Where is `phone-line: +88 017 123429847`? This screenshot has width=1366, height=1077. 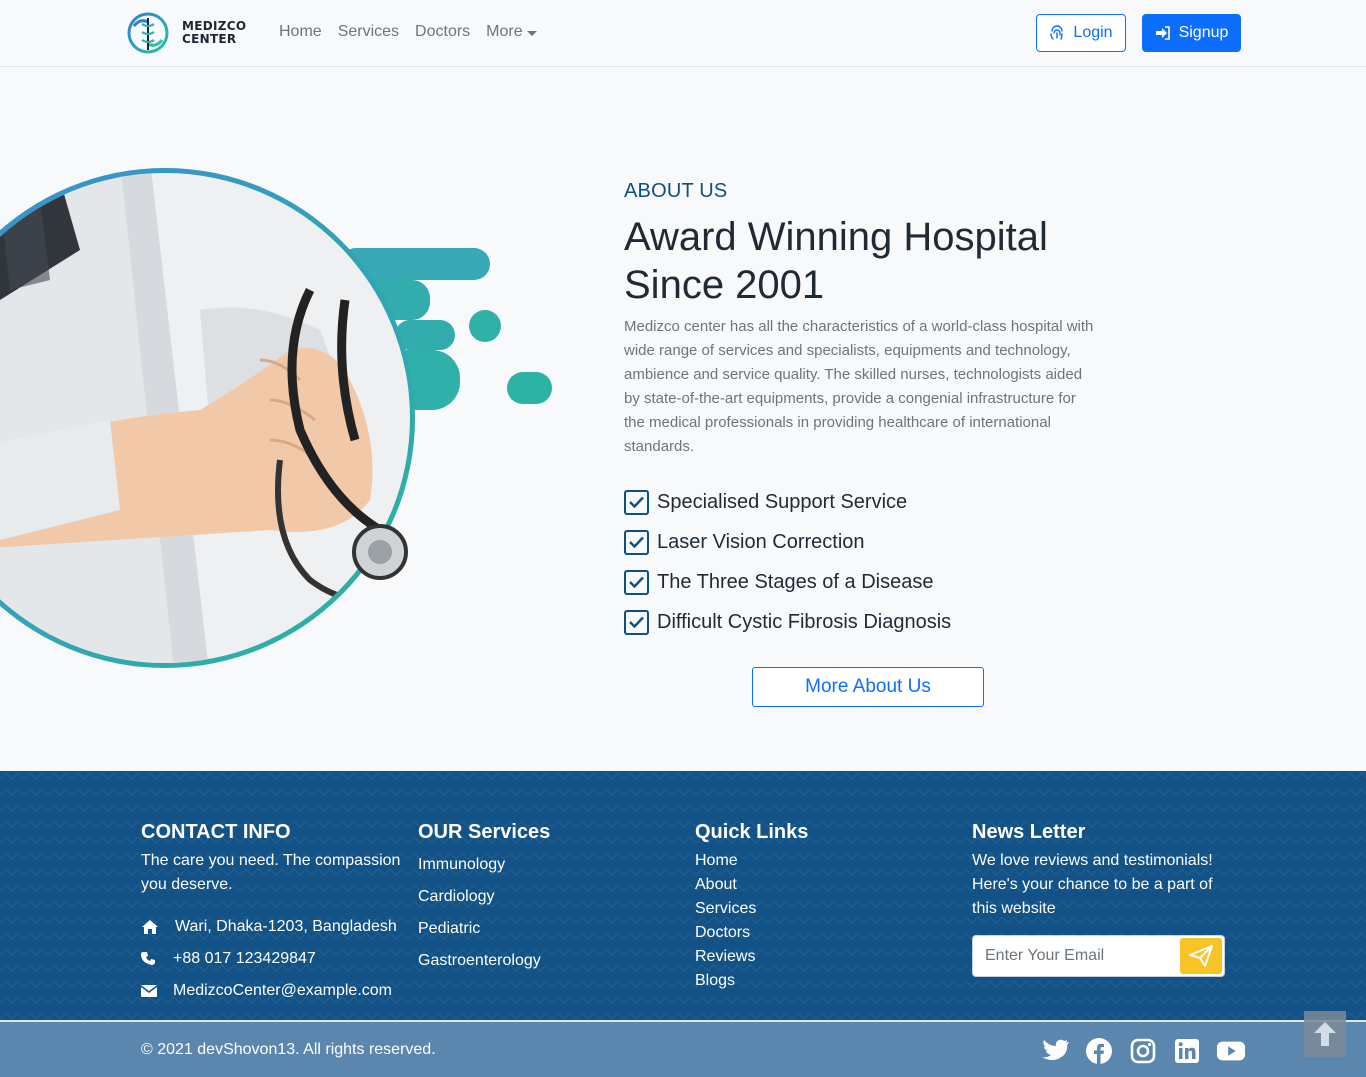
phone-line: +88 017 123429847 is located at coordinates (271, 959).